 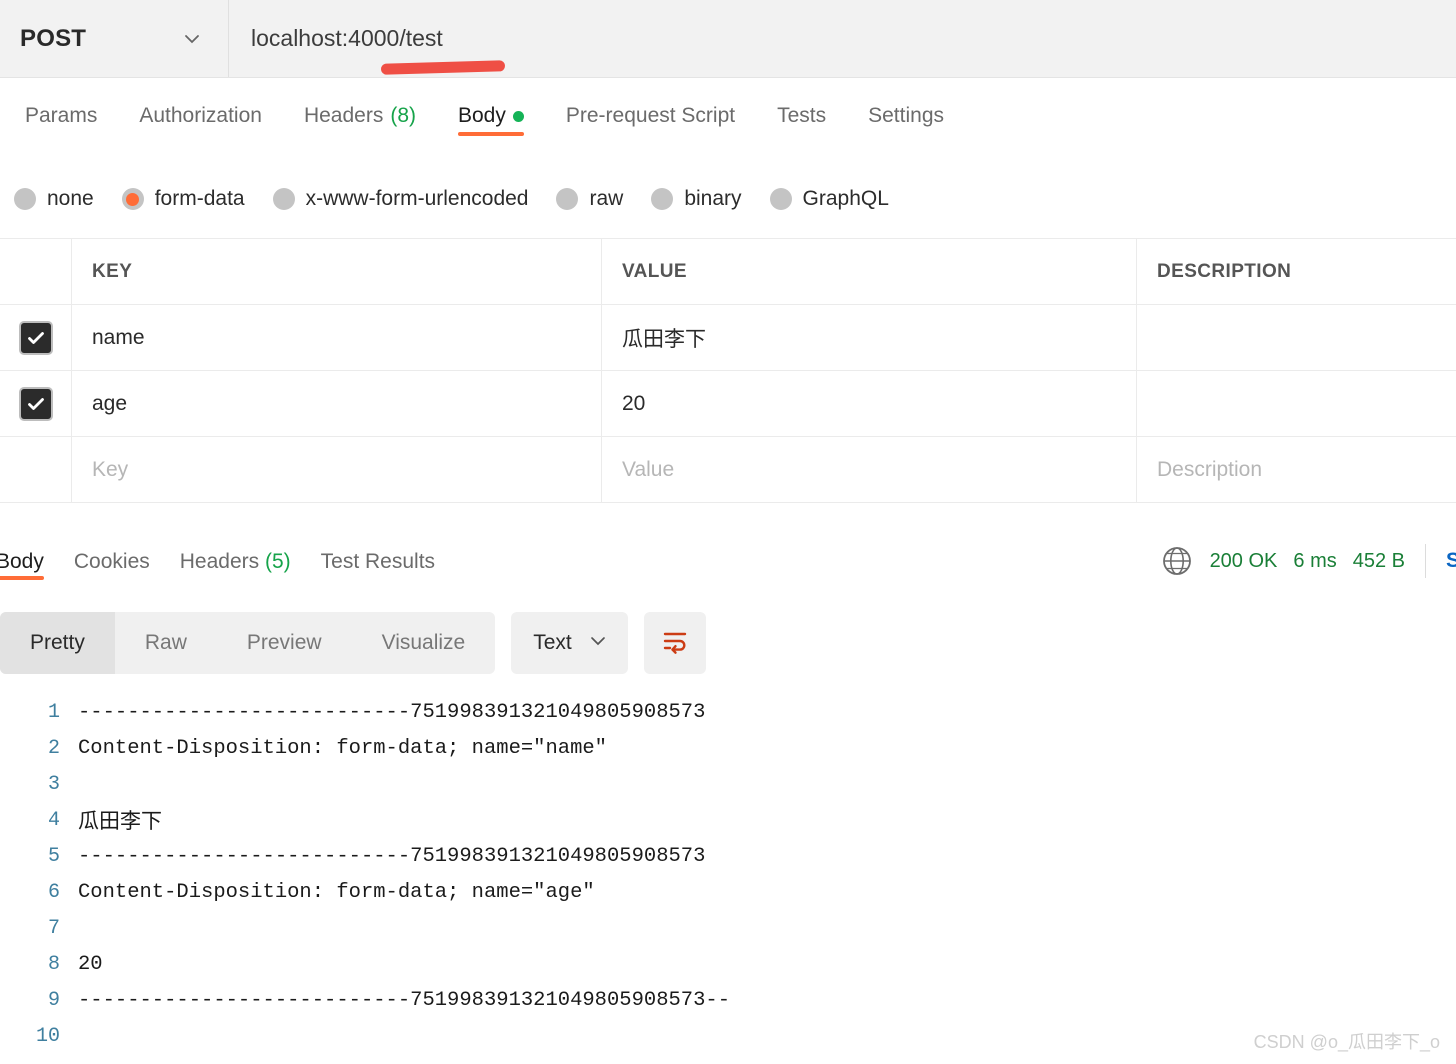 I want to click on line-number: 4, so click(x=53, y=820).